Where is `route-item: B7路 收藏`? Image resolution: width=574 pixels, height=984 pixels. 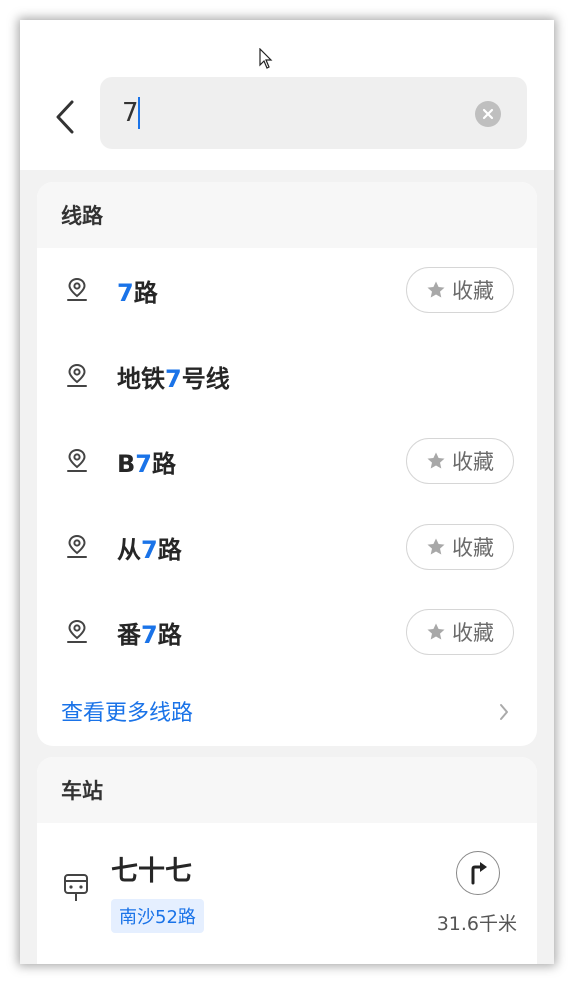 route-item: B7路 收藏 is located at coordinates (287, 462).